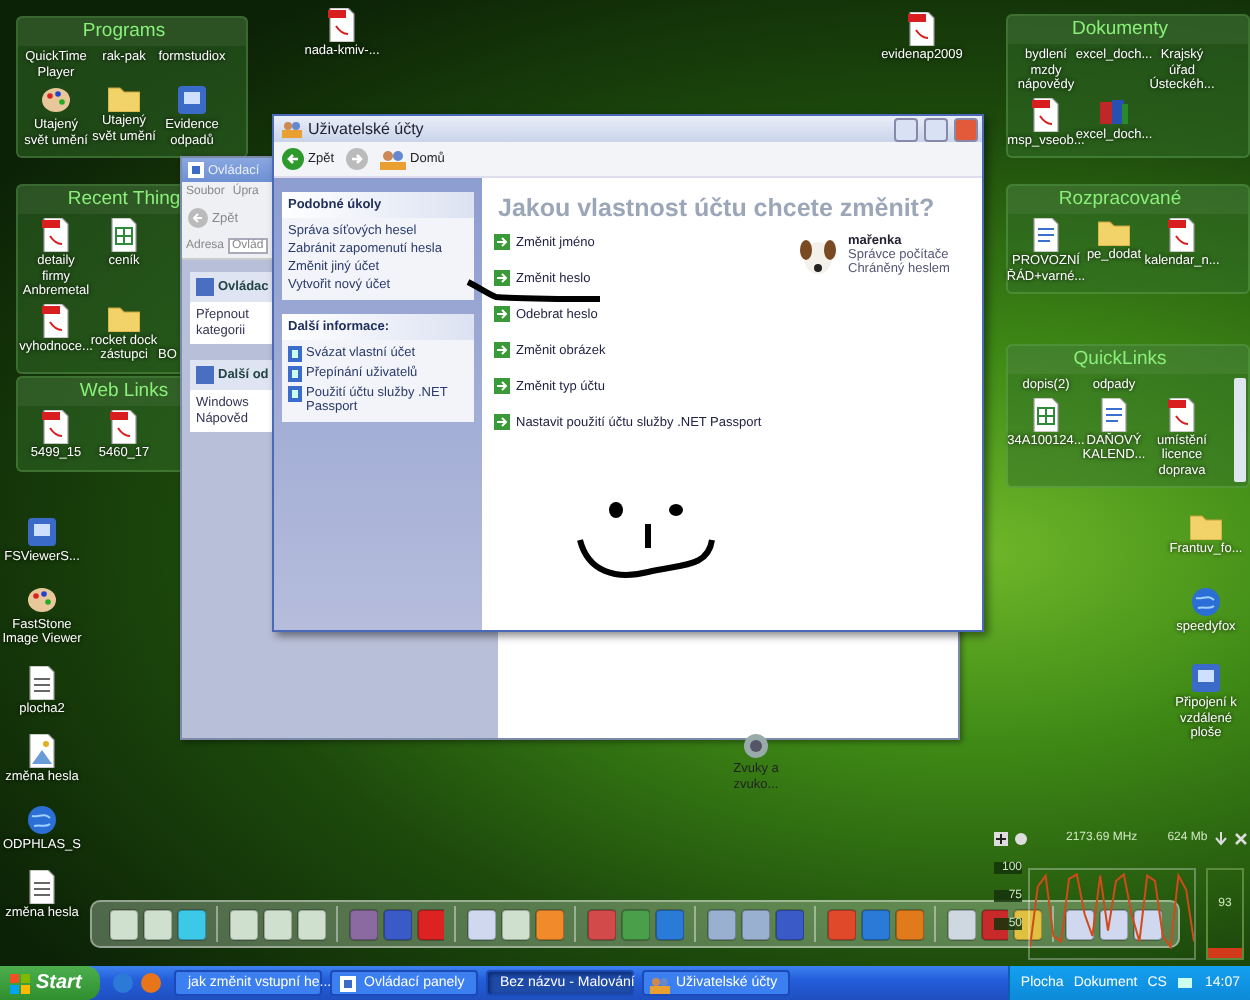 The image size is (1250, 1000). I want to click on window-title: Uživatelské účty, so click(367, 129).